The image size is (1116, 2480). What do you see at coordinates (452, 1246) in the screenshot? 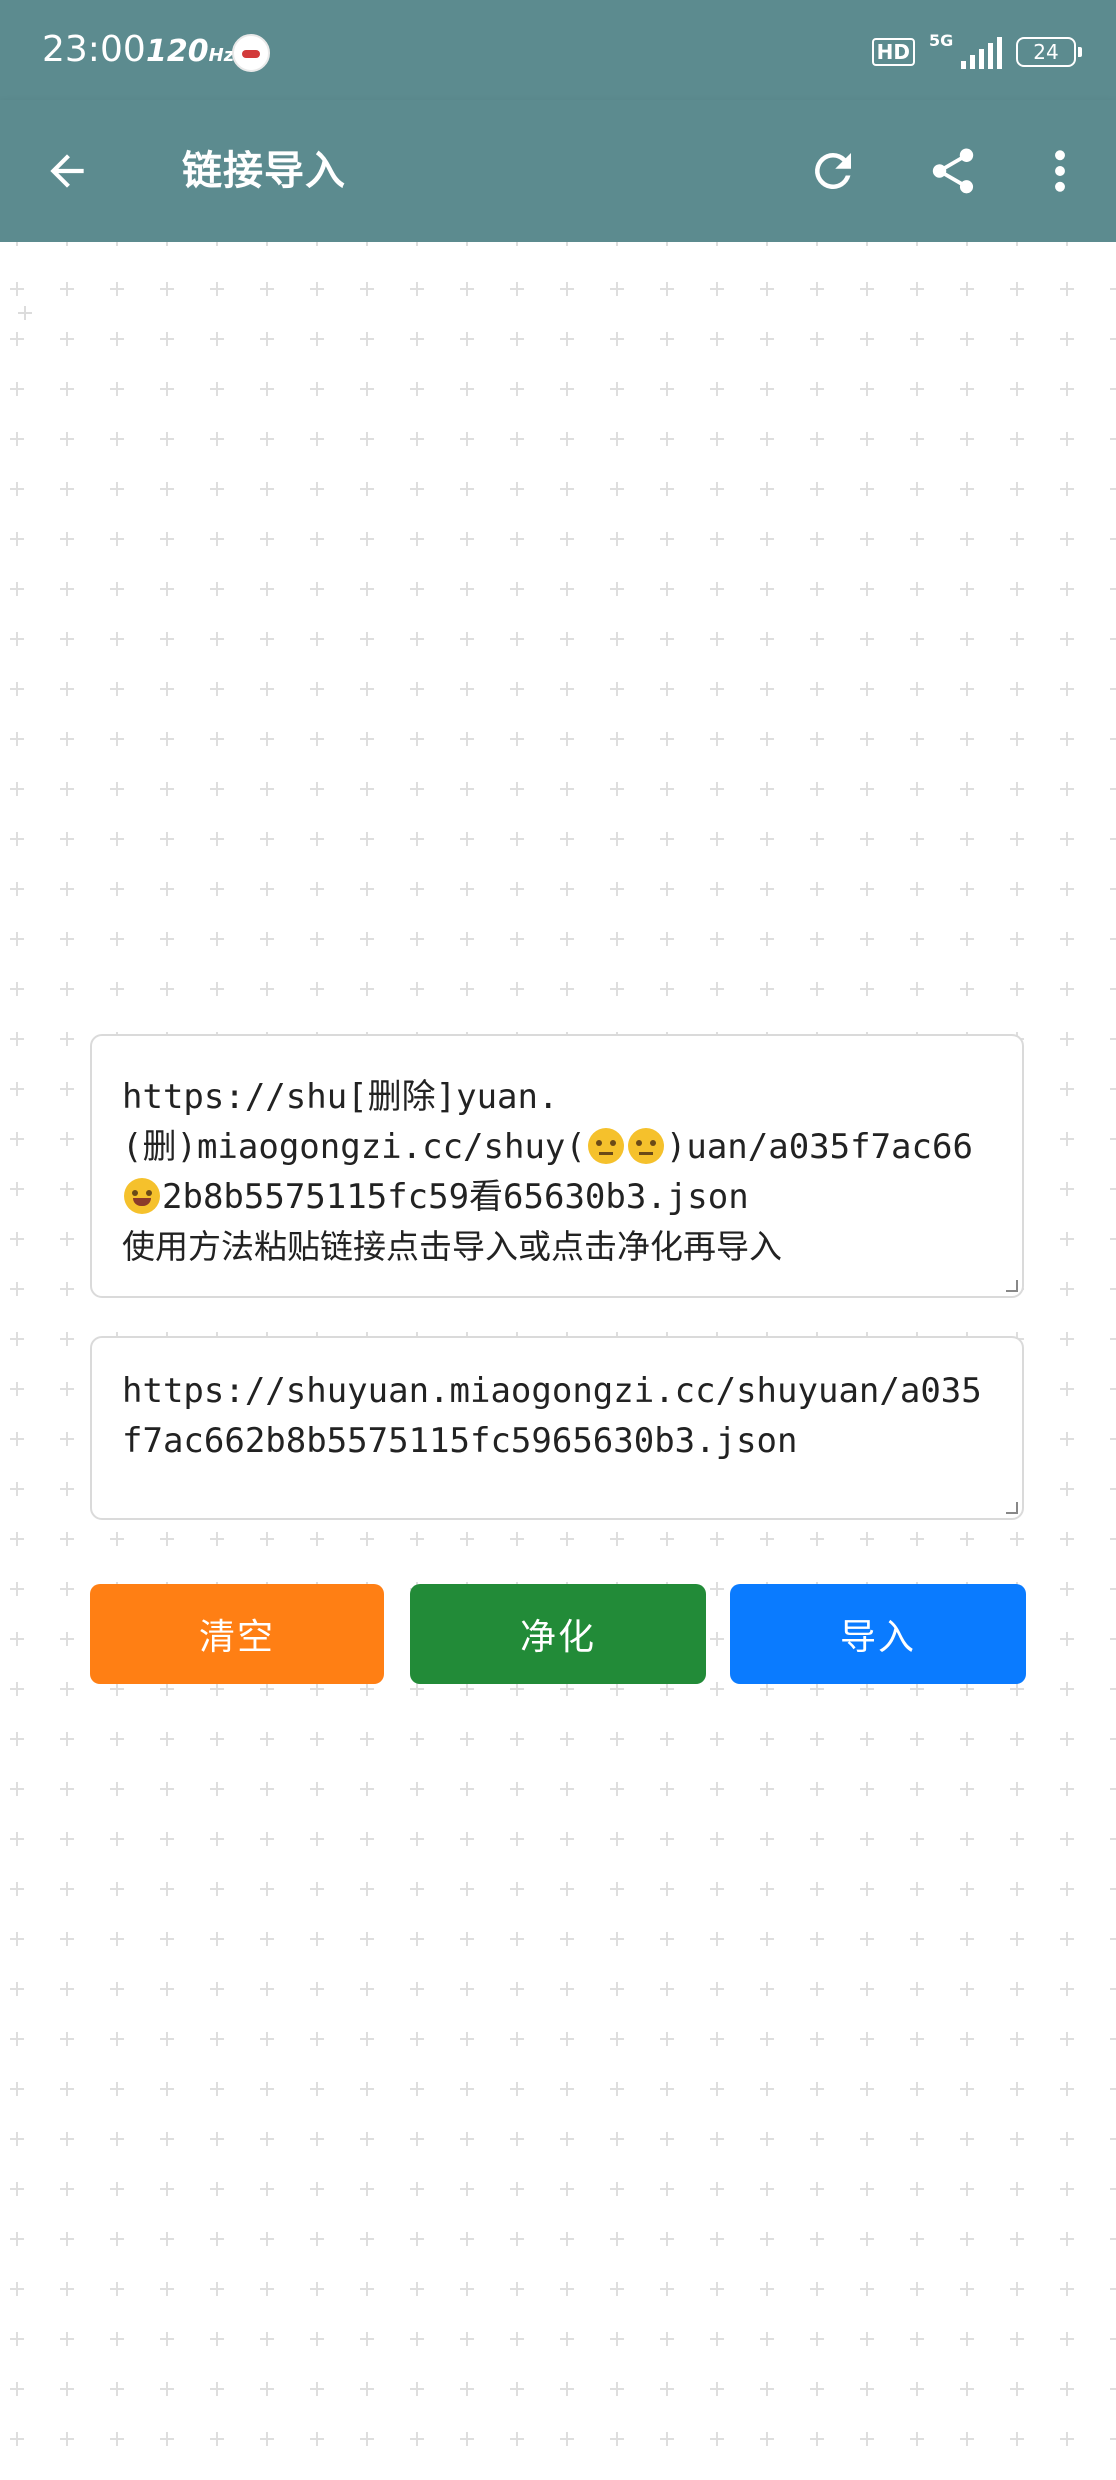
I see `usage-hint-text: 使用方法粘贴链接点击导入或点击净化再导入` at bounding box center [452, 1246].